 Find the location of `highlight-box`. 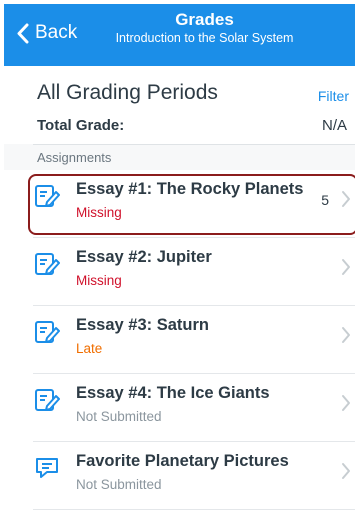

highlight-box is located at coordinates (191, 204).